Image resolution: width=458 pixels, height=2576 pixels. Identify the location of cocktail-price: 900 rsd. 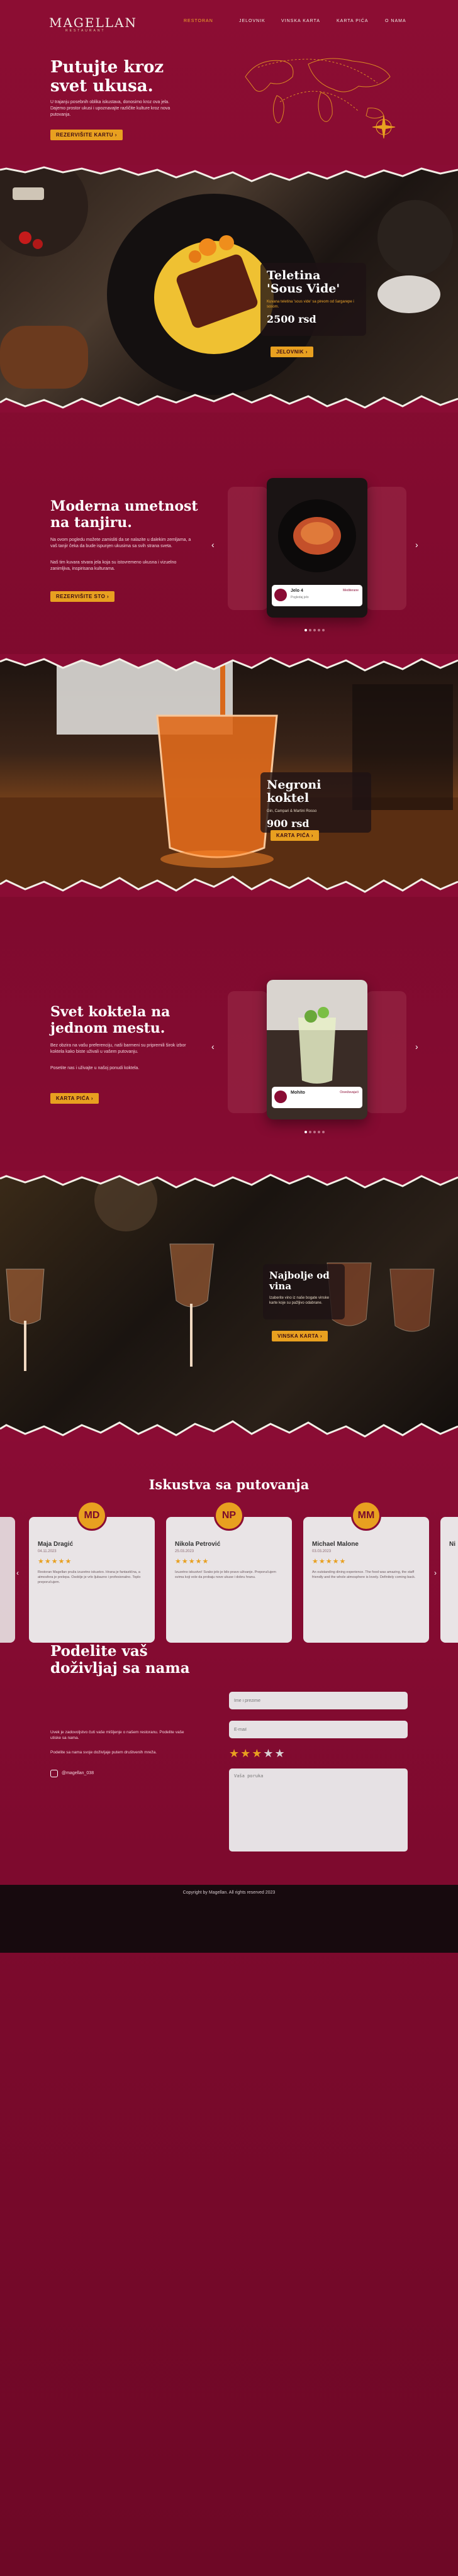
(288, 824).